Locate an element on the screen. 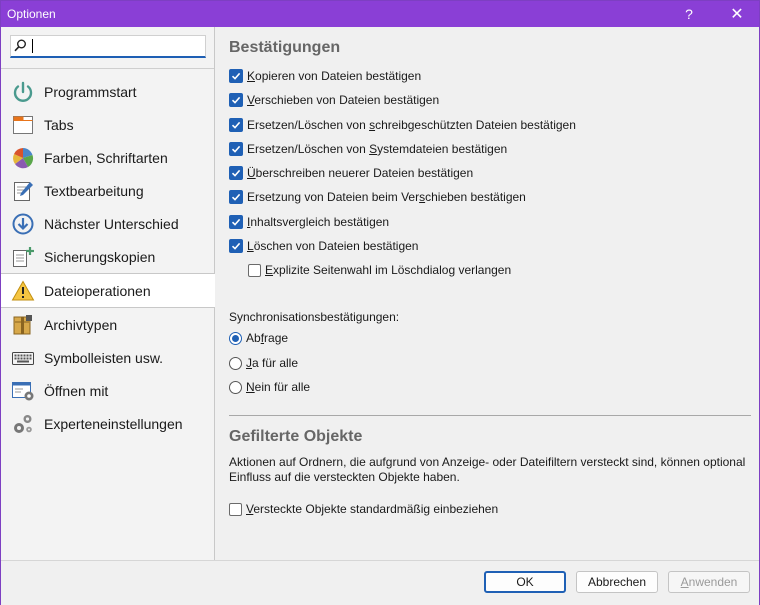  edit-document-icon is located at coordinates (23, 191).